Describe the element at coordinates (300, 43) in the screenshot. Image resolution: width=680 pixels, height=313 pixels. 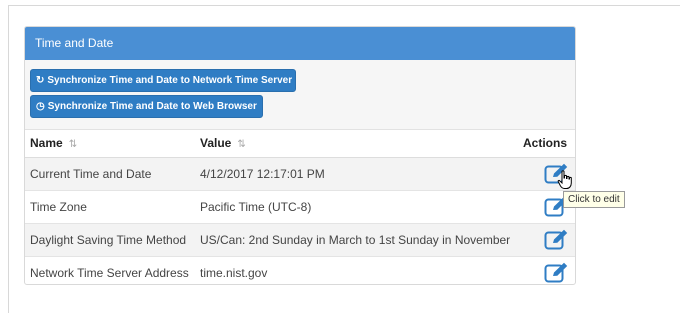
I see `panel-title: Time and Date` at that location.